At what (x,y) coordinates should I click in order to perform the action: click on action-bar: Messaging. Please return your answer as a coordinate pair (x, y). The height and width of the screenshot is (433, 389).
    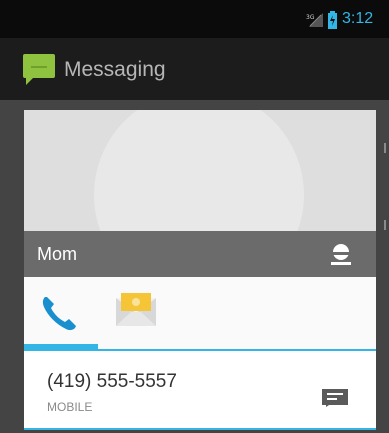
    Looking at the image, I should click on (194, 69).